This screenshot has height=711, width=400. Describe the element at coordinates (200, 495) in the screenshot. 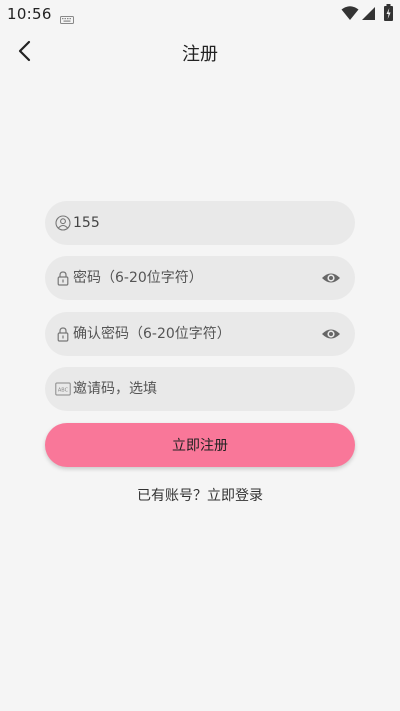

I see `login-link: 已有账号？立即登录` at that location.